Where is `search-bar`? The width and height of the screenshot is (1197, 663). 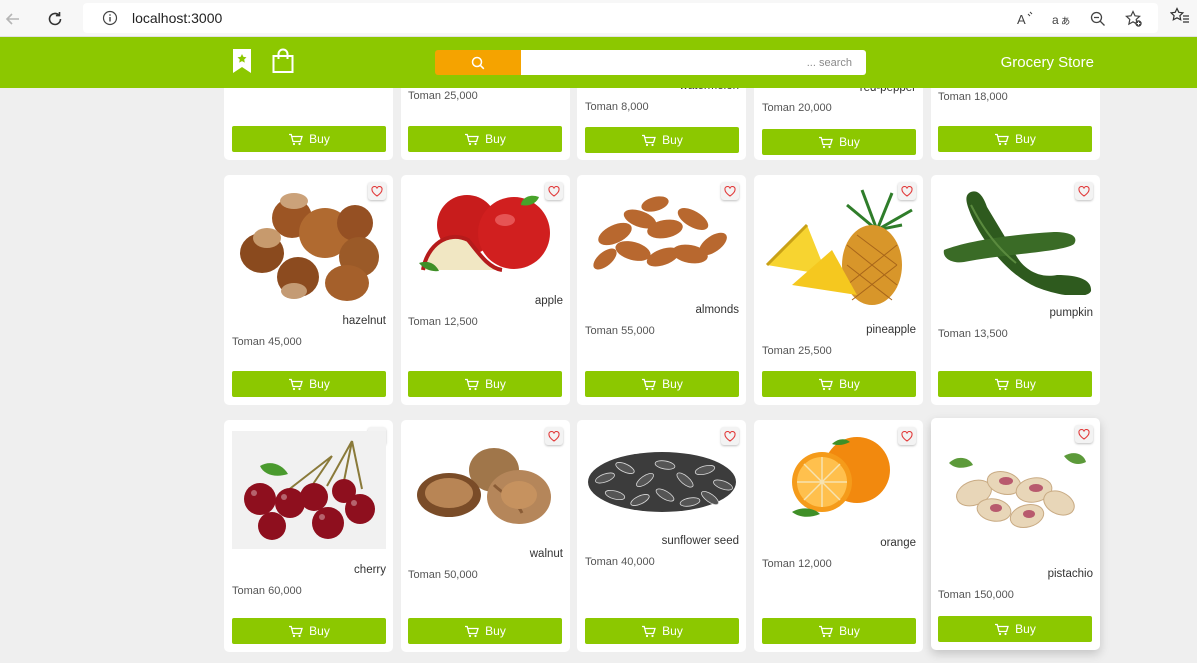 search-bar is located at coordinates (650, 62).